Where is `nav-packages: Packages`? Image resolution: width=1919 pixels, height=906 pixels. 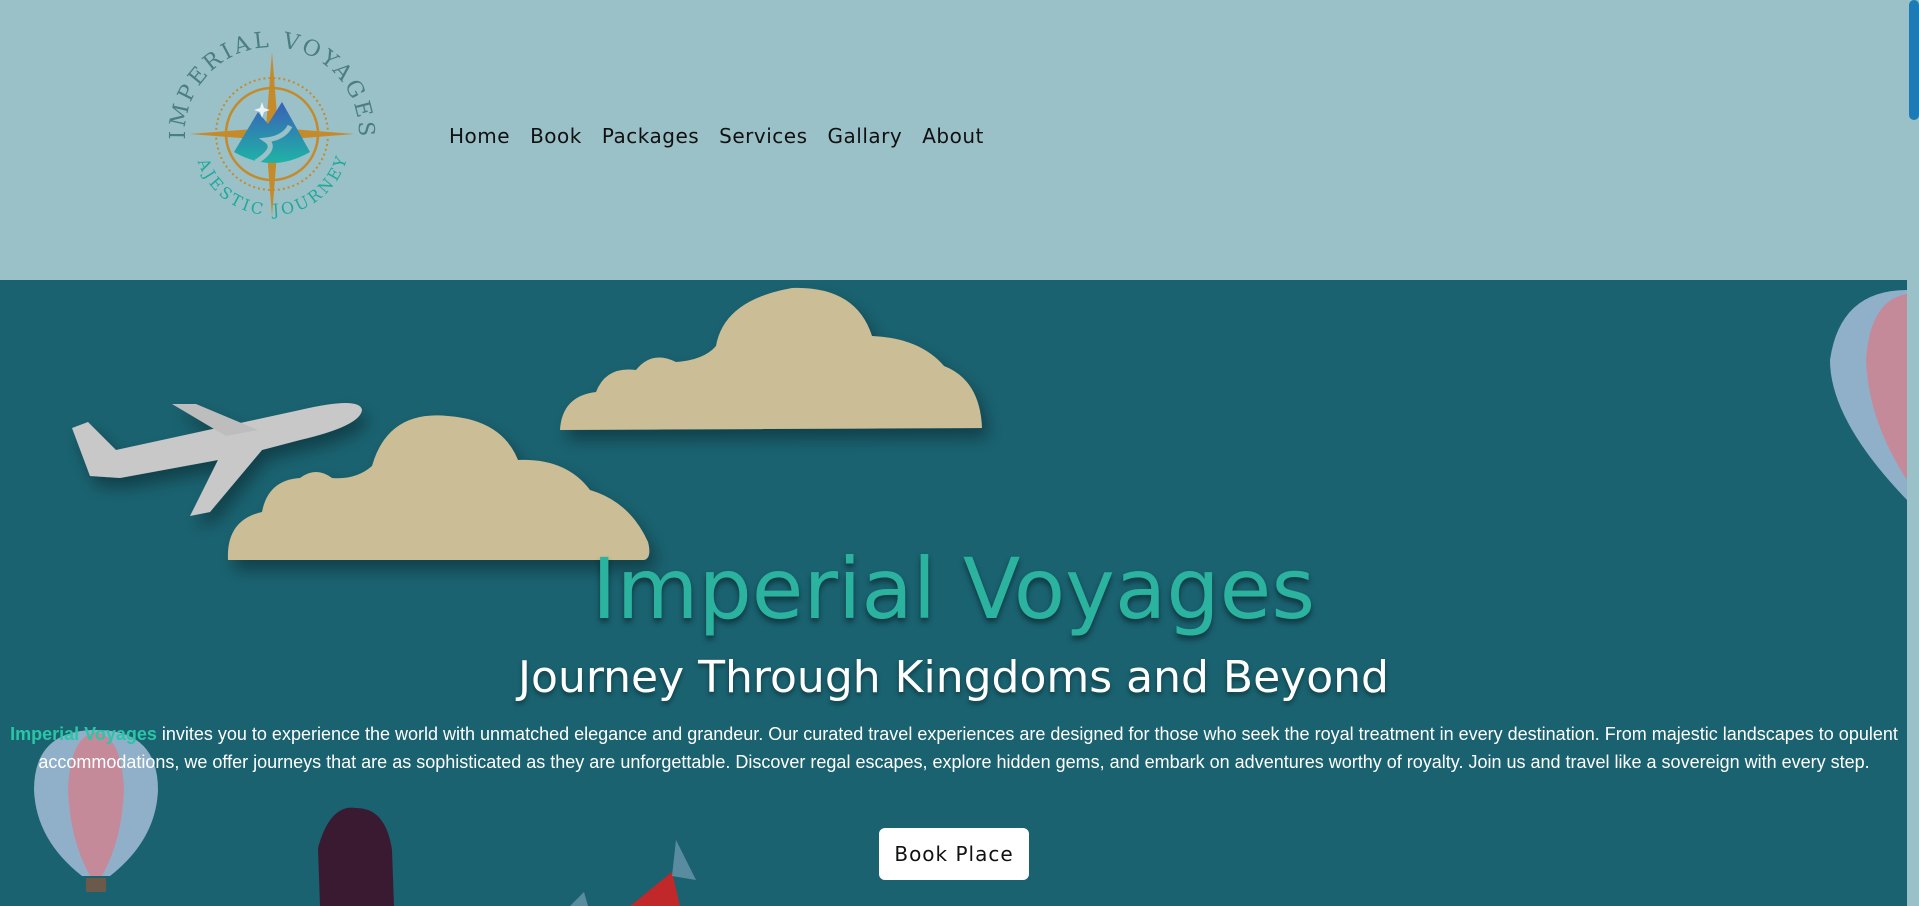
nav-packages: Packages is located at coordinates (650, 136).